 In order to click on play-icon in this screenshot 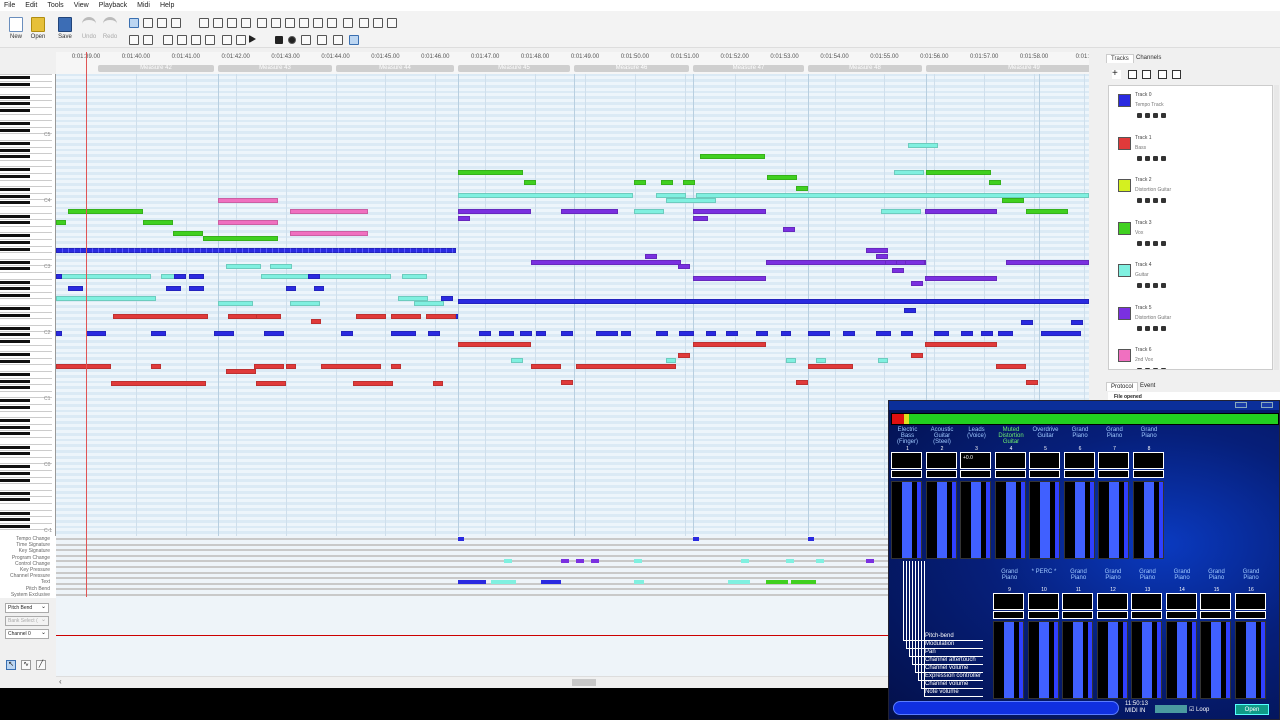, I will do `click(252, 39)`.